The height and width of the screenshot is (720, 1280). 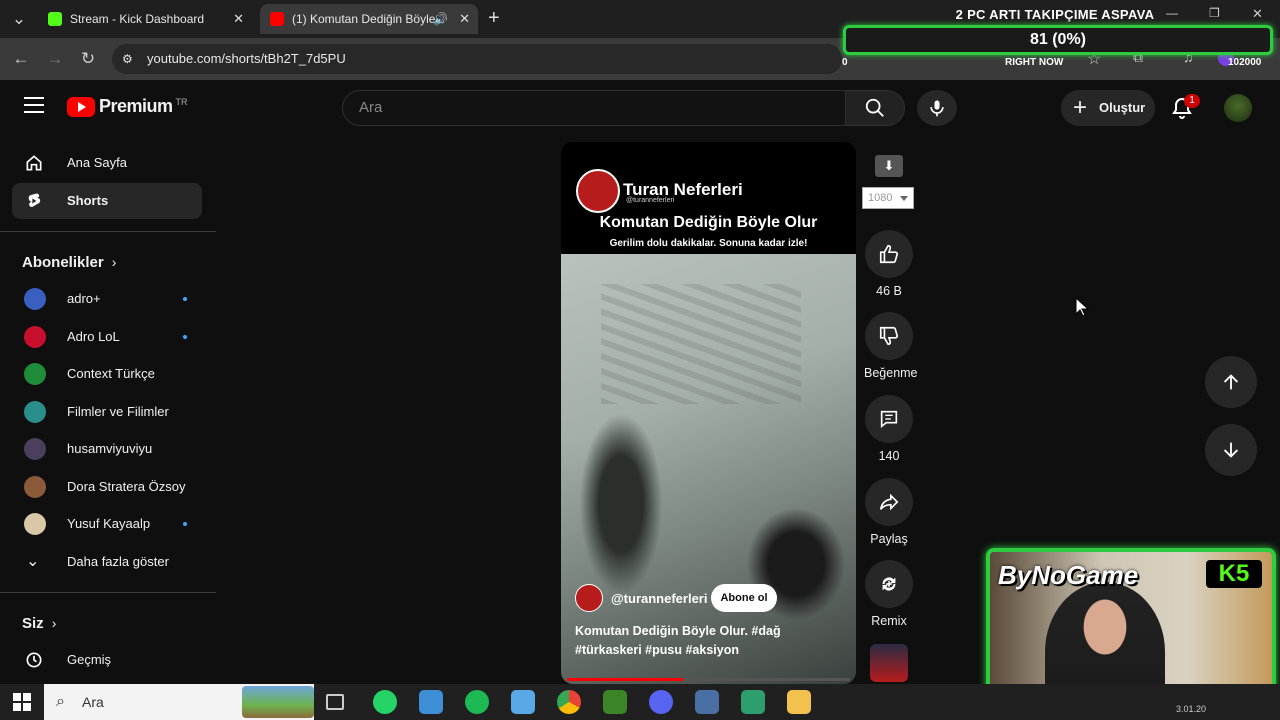 What do you see at coordinates (889, 594) in the screenshot?
I see `remix-button: Remix` at bounding box center [889, 594].